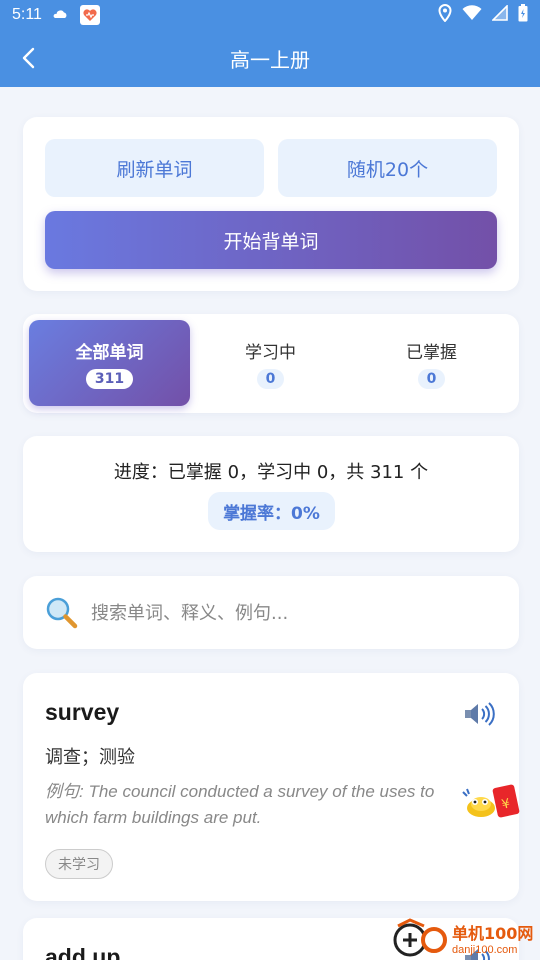  Describe the element at coordinates (64, 791) in the screenshot. I see `example-prefix: 例句:` at that location.